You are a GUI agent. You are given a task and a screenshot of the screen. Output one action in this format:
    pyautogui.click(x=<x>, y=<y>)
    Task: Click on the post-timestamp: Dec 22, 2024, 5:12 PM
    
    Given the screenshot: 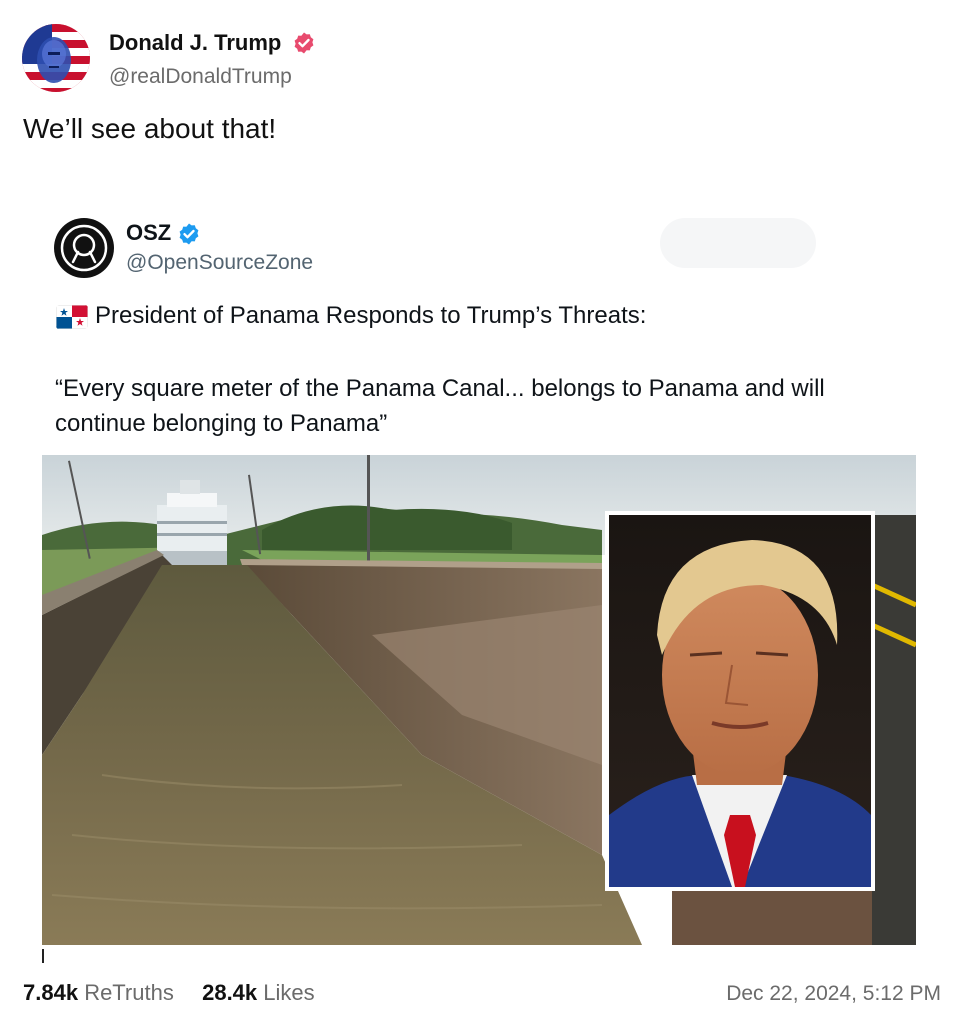 What is the action you would take?
    pyautogui.click(x=833, y=994)
    